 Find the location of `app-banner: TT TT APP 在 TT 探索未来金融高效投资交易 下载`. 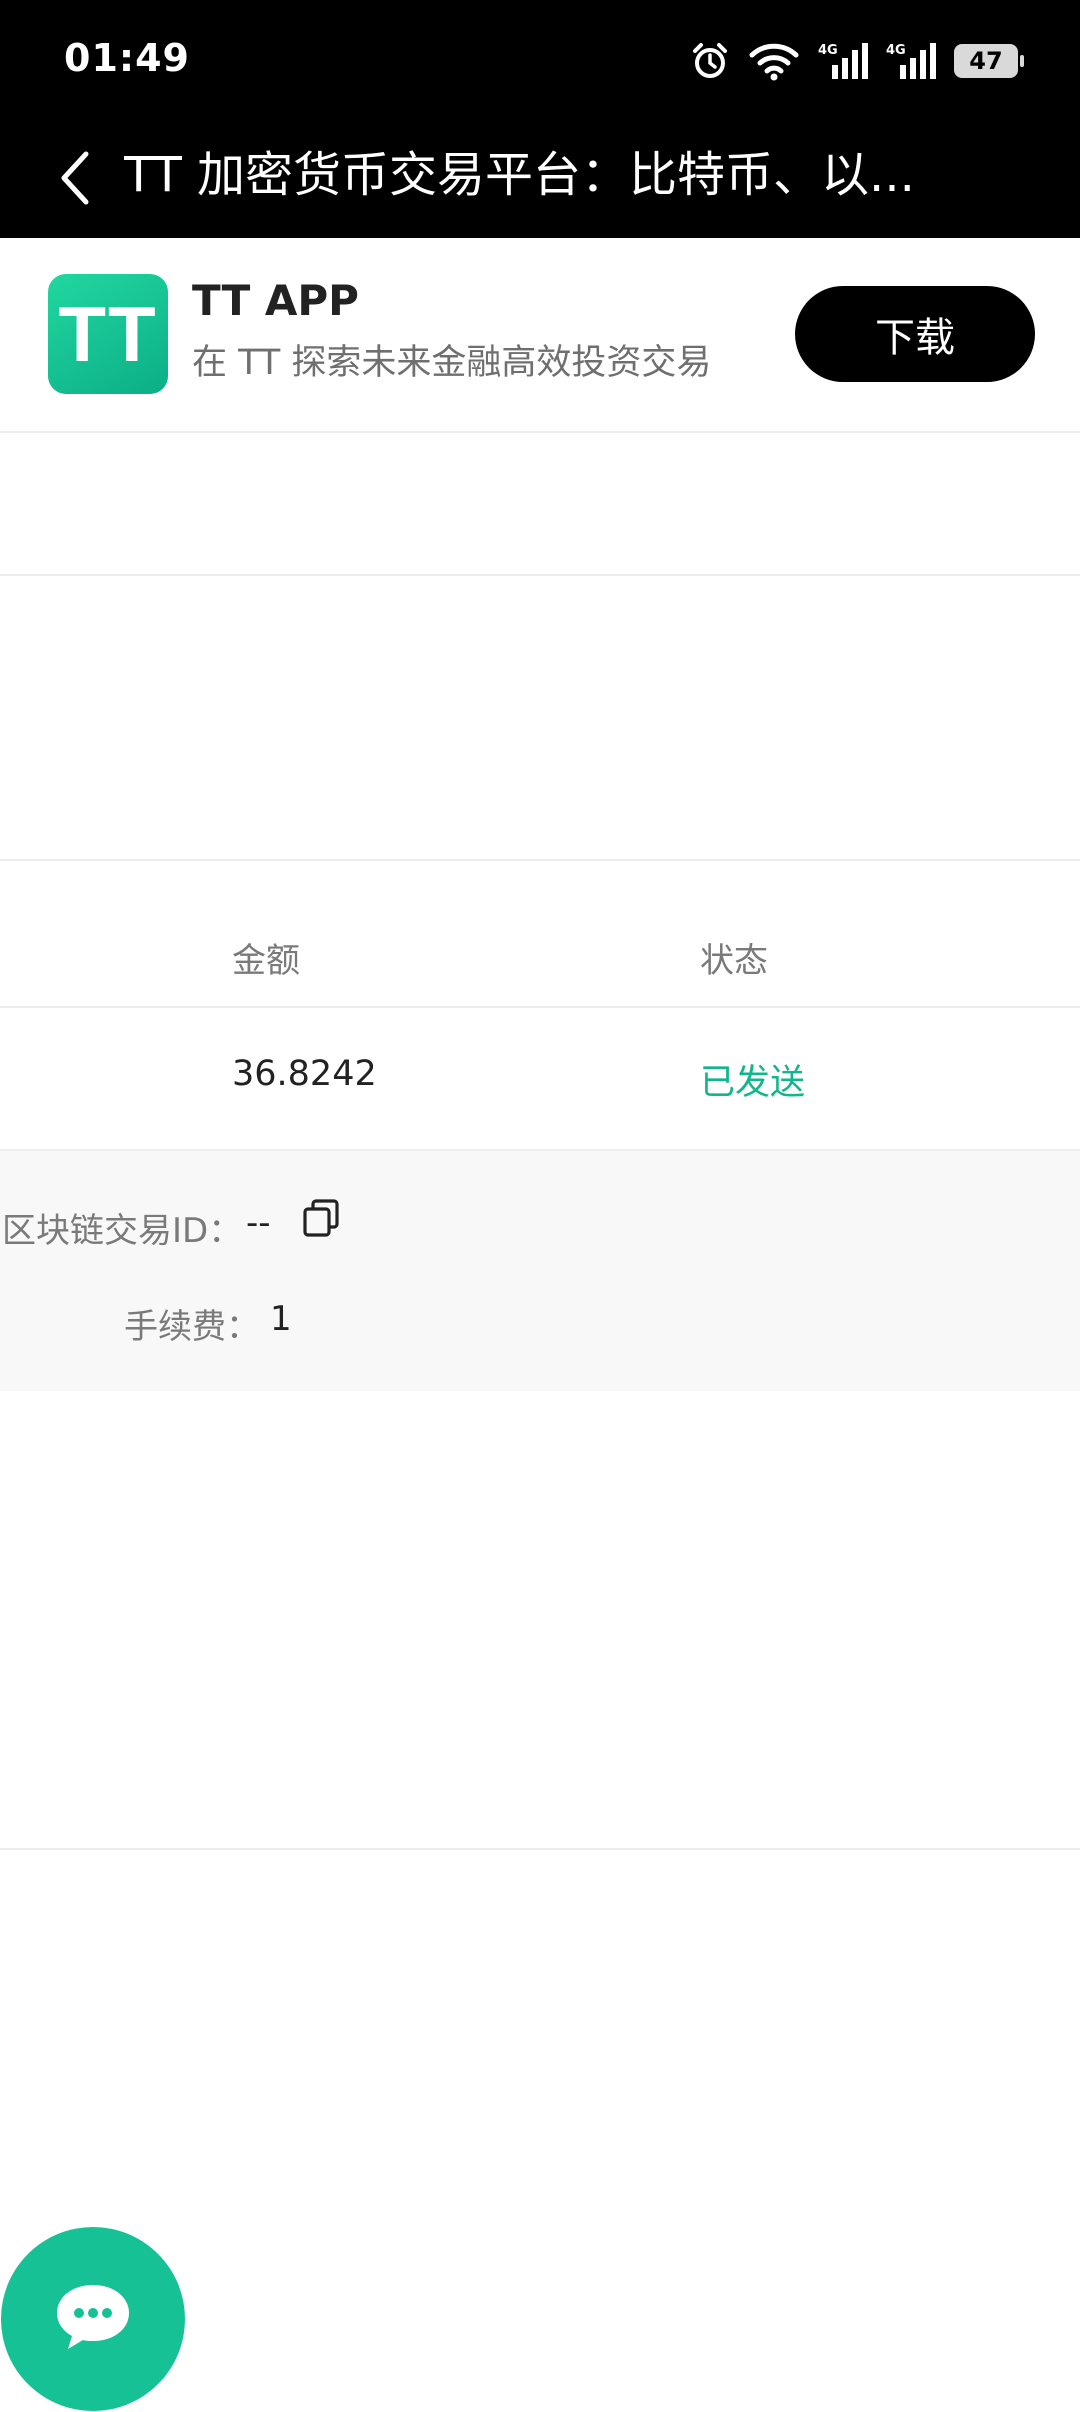

app-banner: TT TT APP 在 TT 探索未来金融高效投资交易 下载 is located at coordinates (540, 335).